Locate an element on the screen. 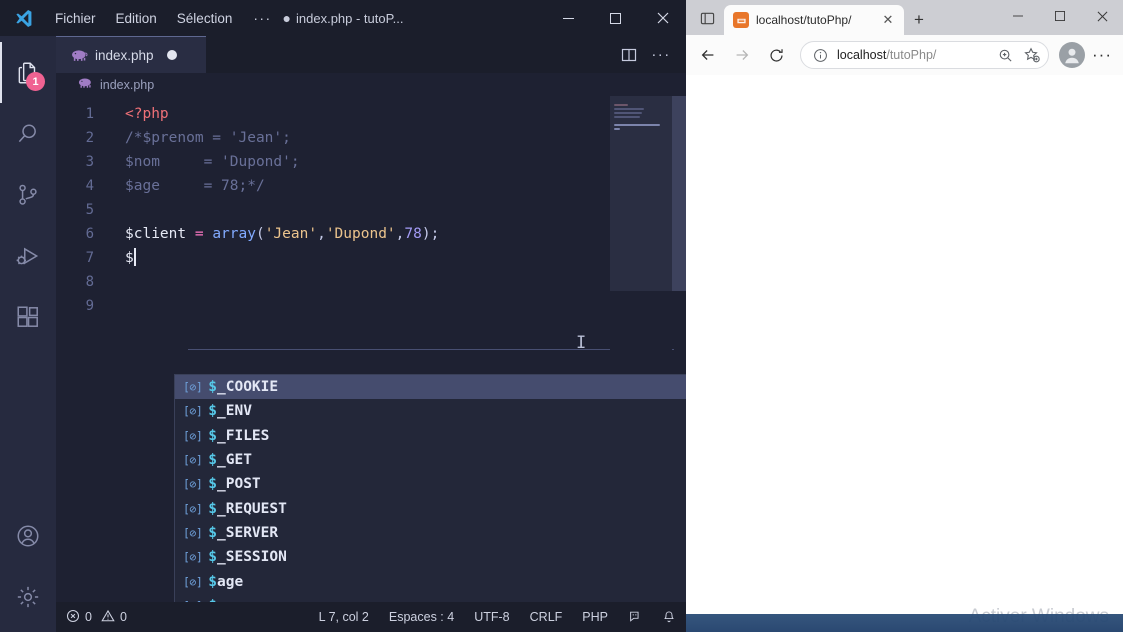  address-bar-text: localhost/tutoPhp/ is located at coordinates (912, 55).